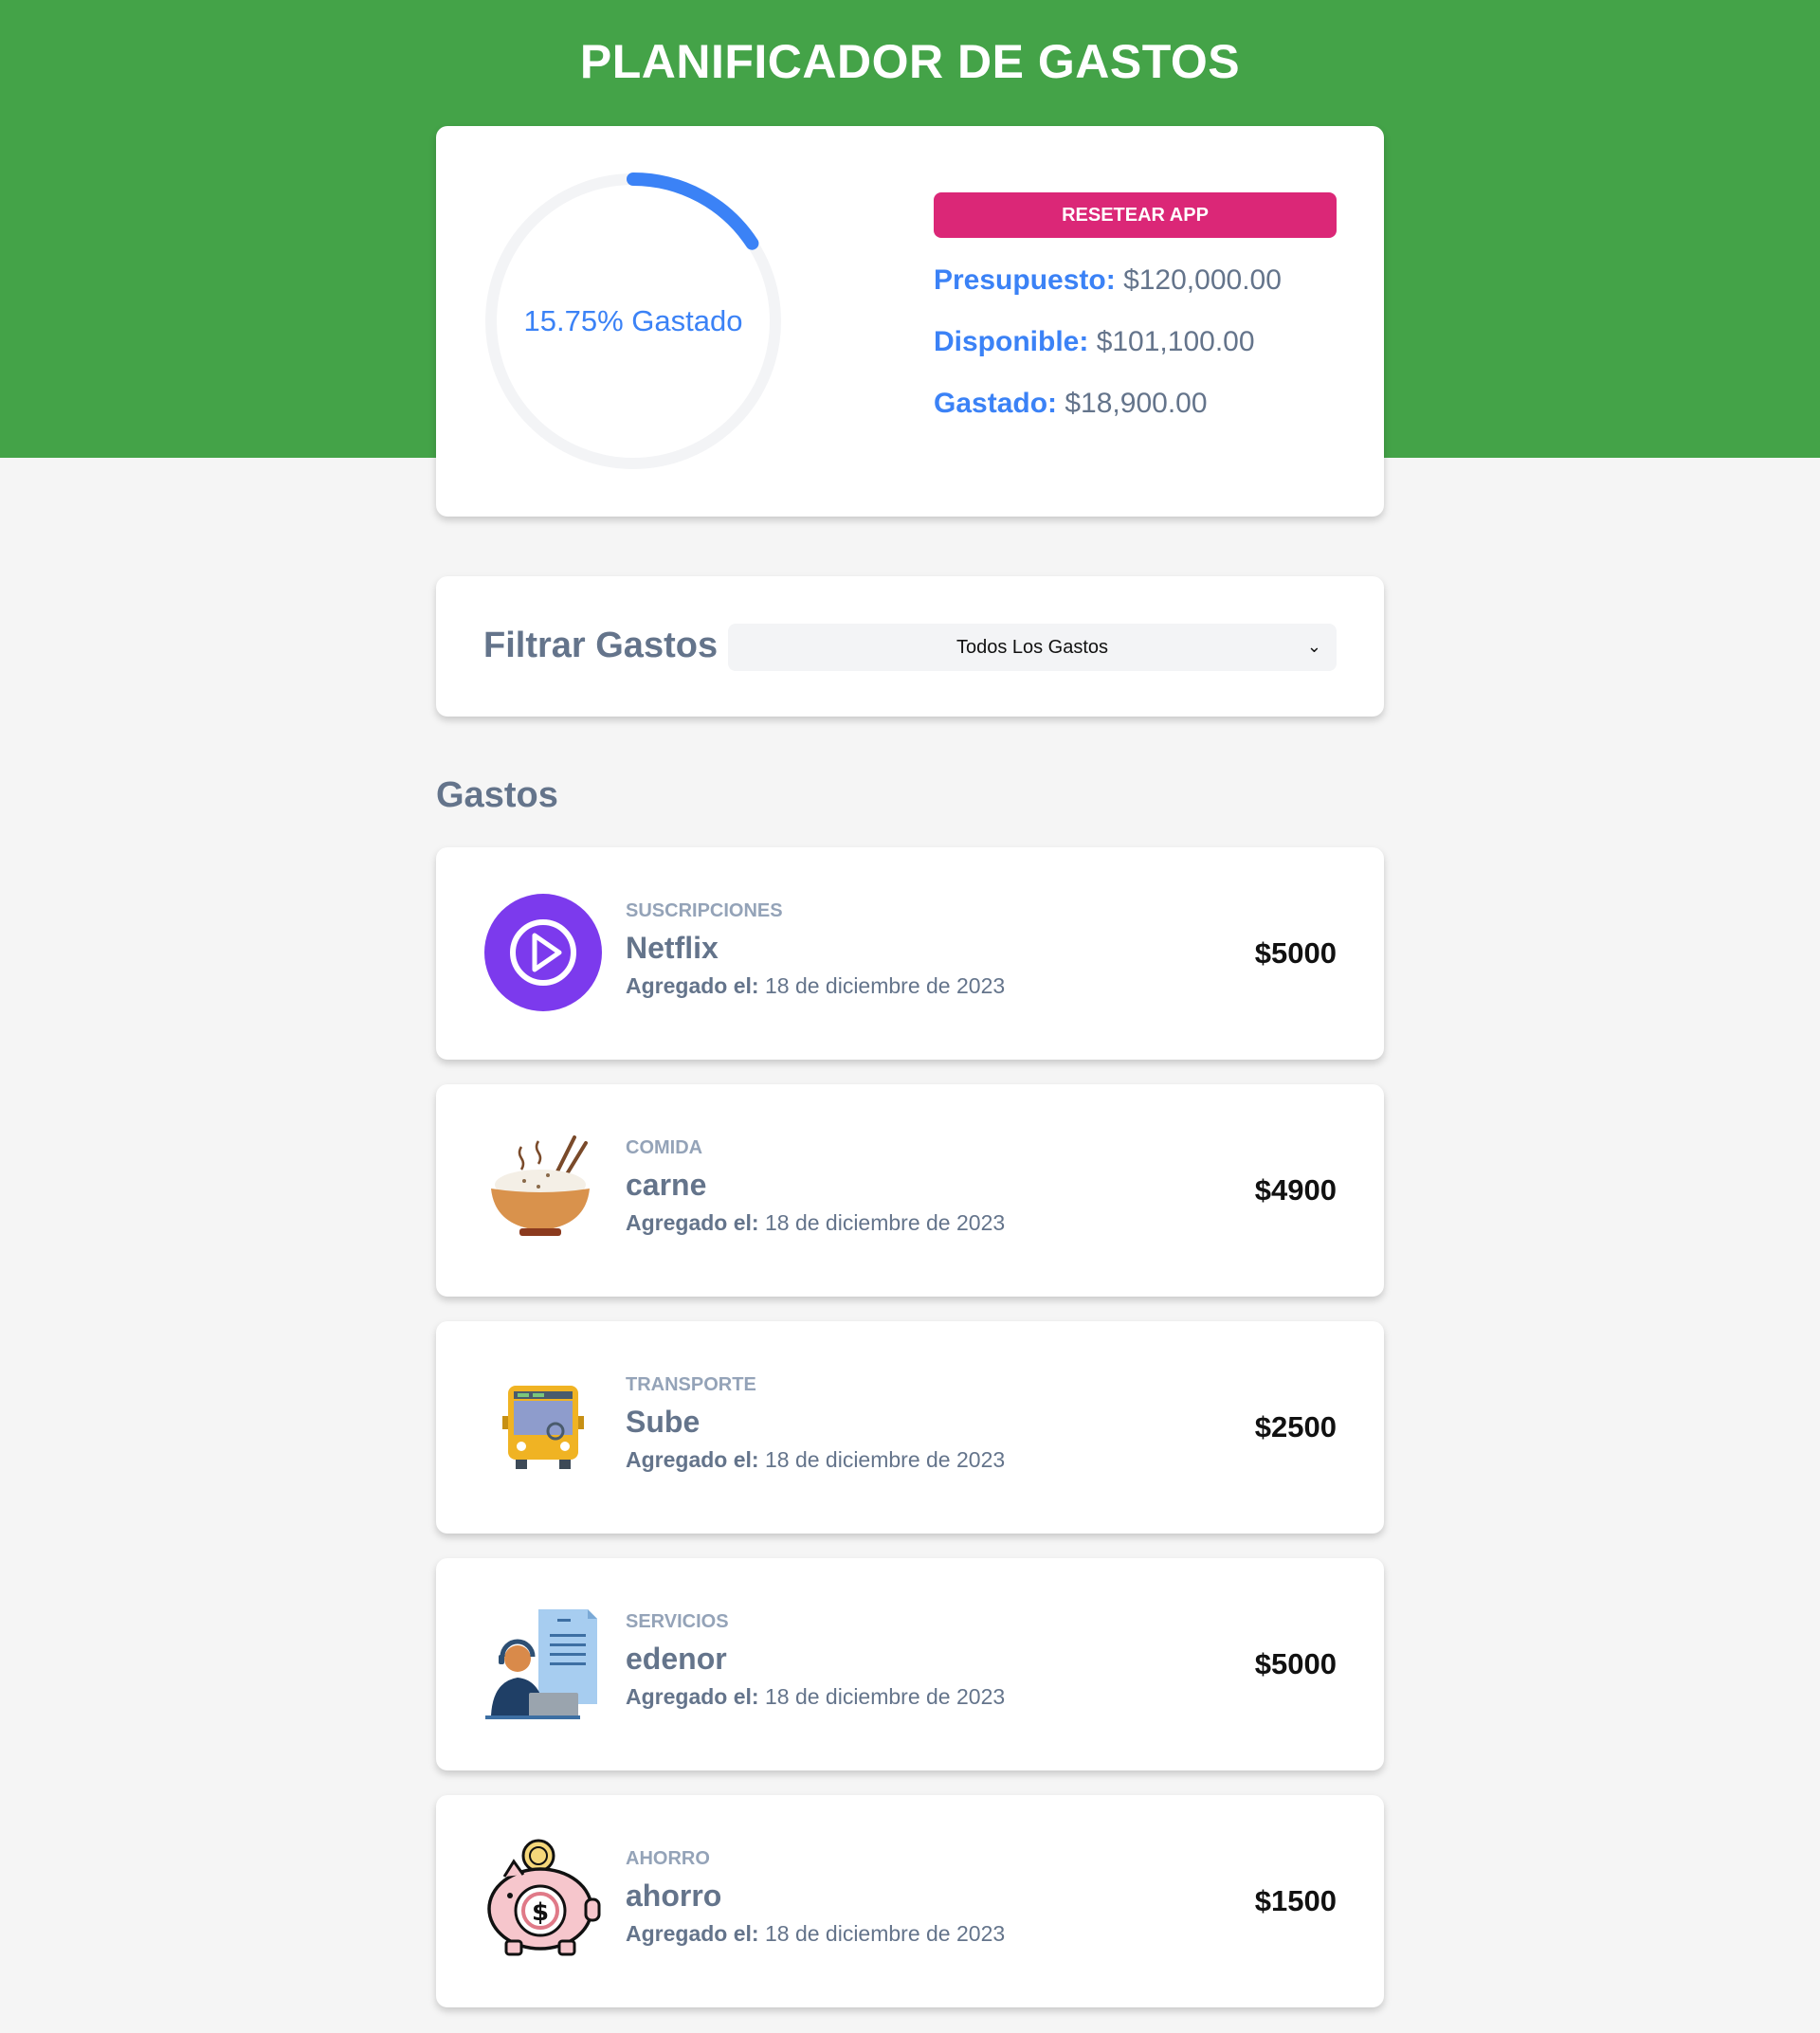 This screenshot has height=2033, width=1820. Describe the element at coordinates (668, 1858) in the screenshot. I see `expense-category: AHORRO` at that location.